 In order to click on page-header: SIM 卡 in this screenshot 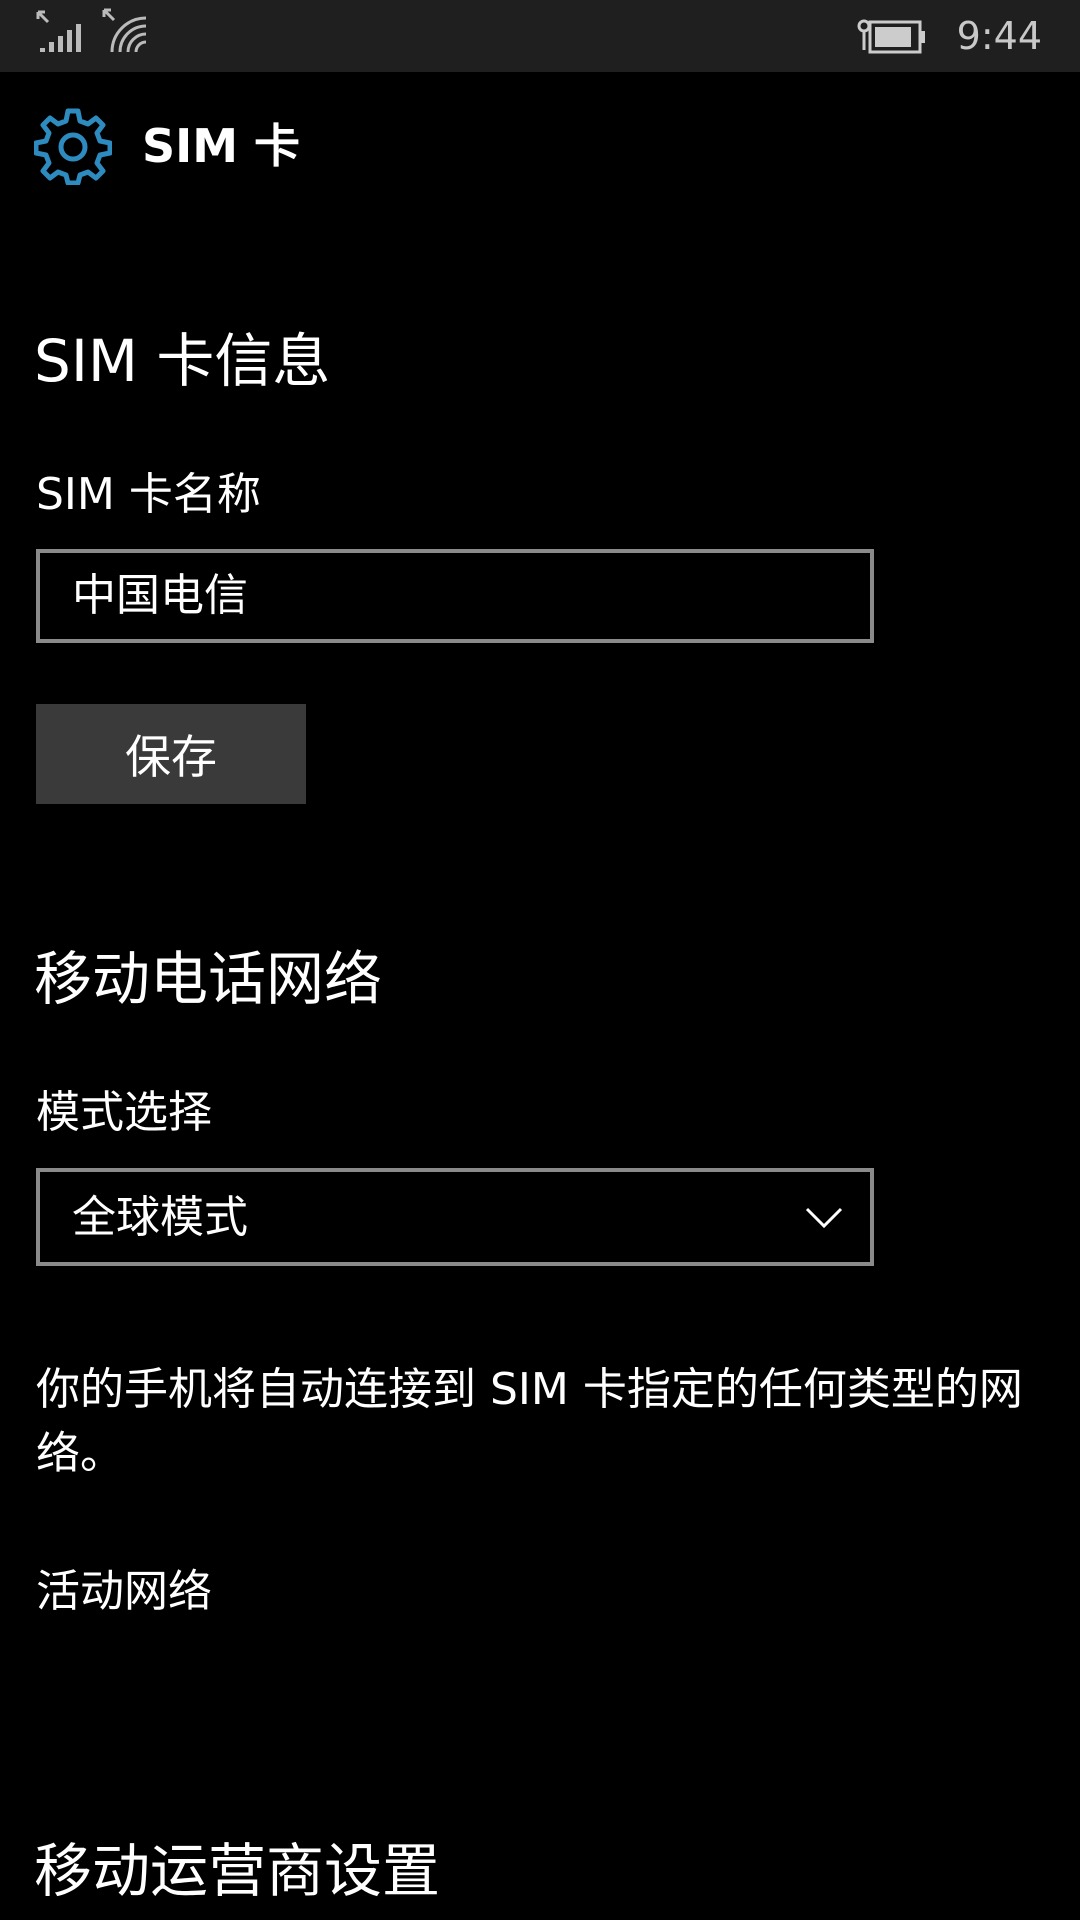, I will do `click(167, 146)`.